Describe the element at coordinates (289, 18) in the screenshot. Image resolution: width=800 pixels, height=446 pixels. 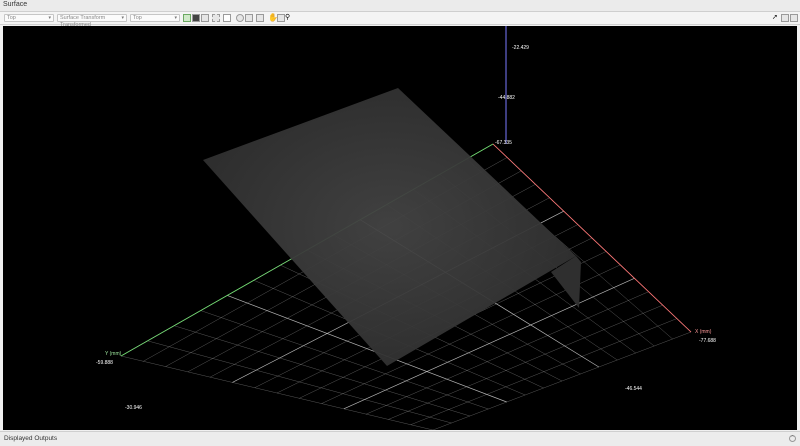
I see `search-icon: ⚲` at that location.